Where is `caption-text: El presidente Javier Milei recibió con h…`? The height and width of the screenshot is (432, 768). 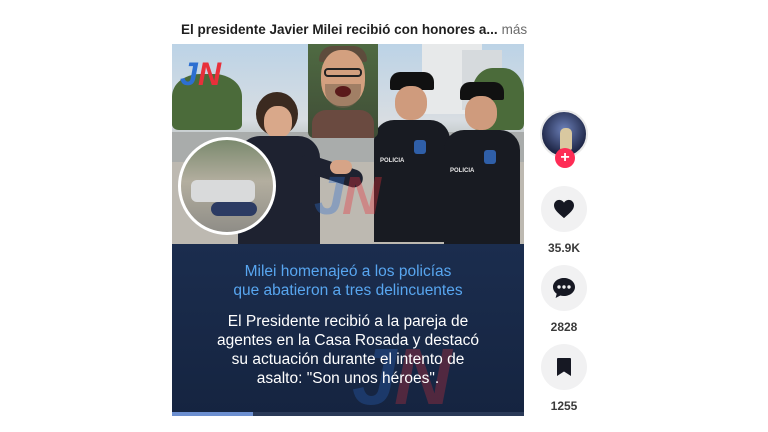
caption-text: El presidente Javier Milei recibió con h… is located at coordinates (339, 29).